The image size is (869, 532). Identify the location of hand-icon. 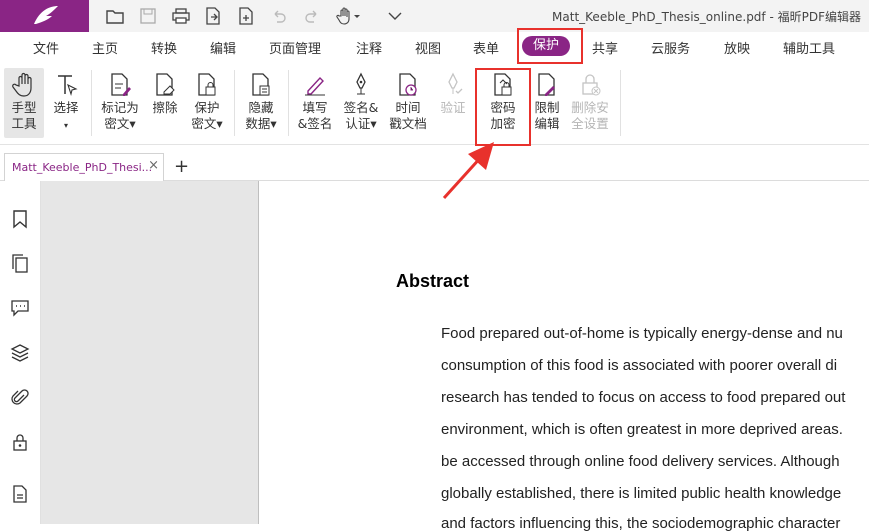
(22, 84).